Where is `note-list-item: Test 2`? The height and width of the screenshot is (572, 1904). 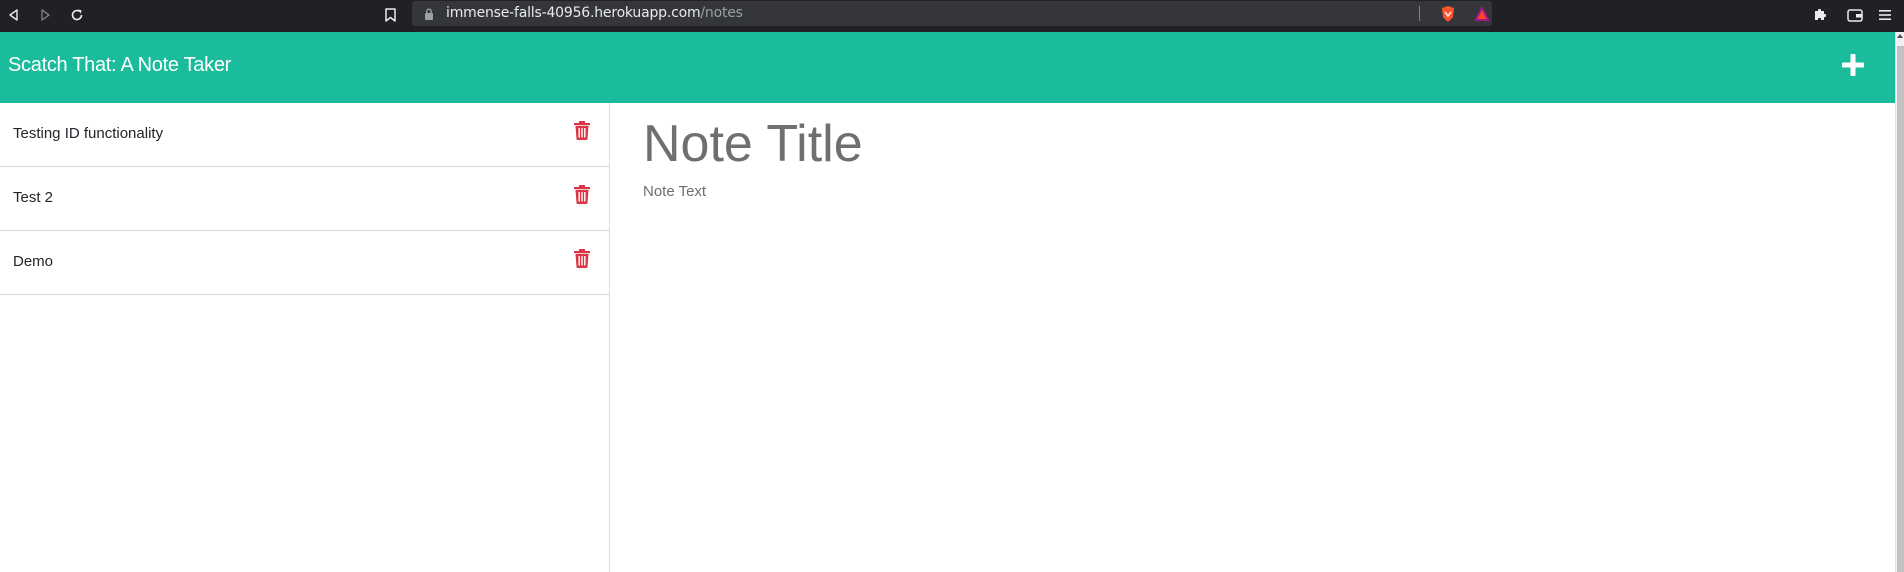 note-list-item: Test 2 is located at coordinates (305, 199).